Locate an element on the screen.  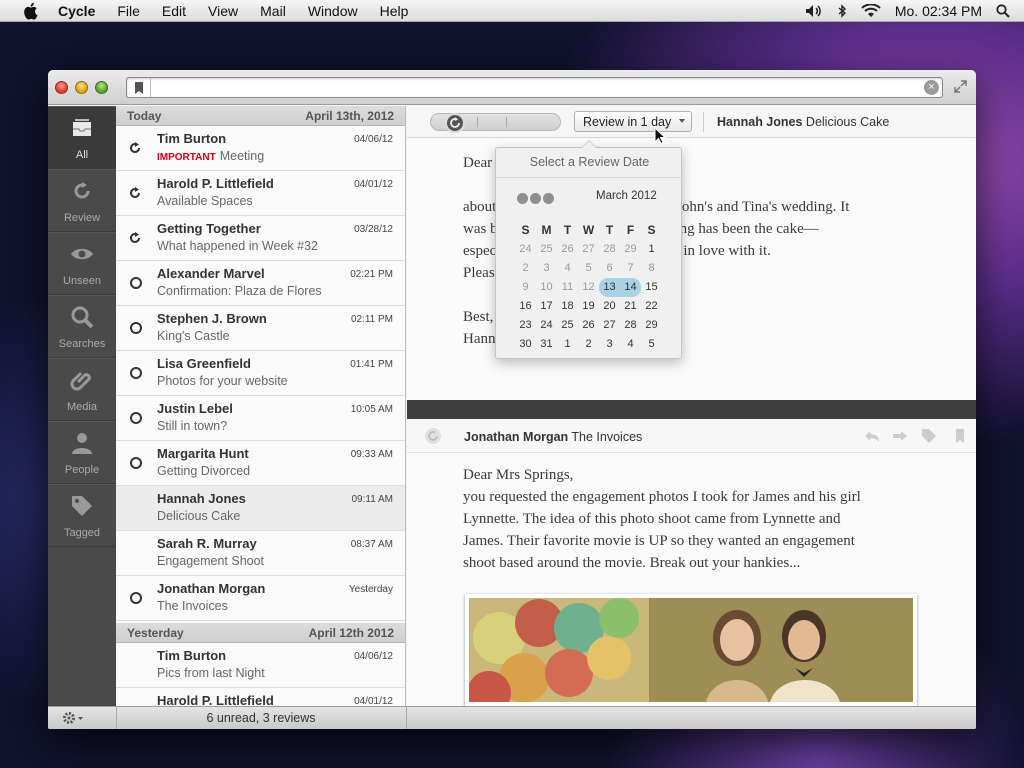
pane-divider is located at coordinates (691, 409).